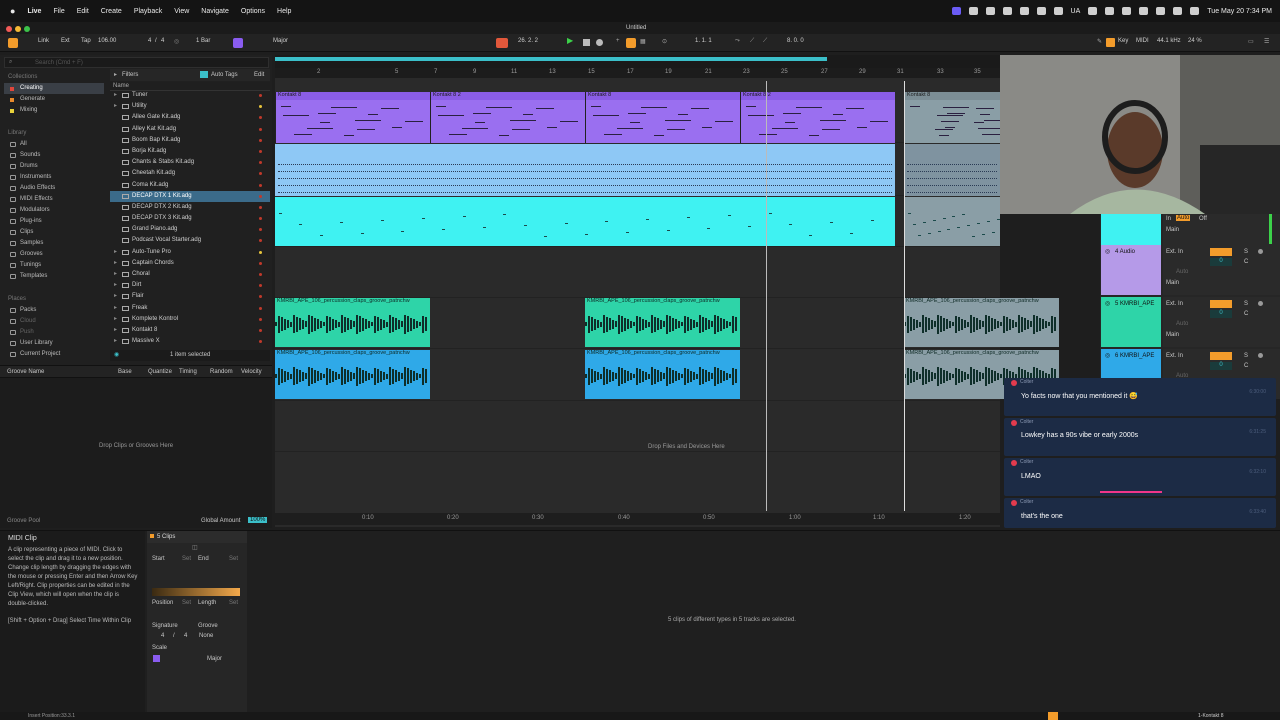 The width and height of the screenshot is (1280, 720). Describe the element at coordinates (156, 658) in the screenshot. I see `scale-toggle-icon` at that location.